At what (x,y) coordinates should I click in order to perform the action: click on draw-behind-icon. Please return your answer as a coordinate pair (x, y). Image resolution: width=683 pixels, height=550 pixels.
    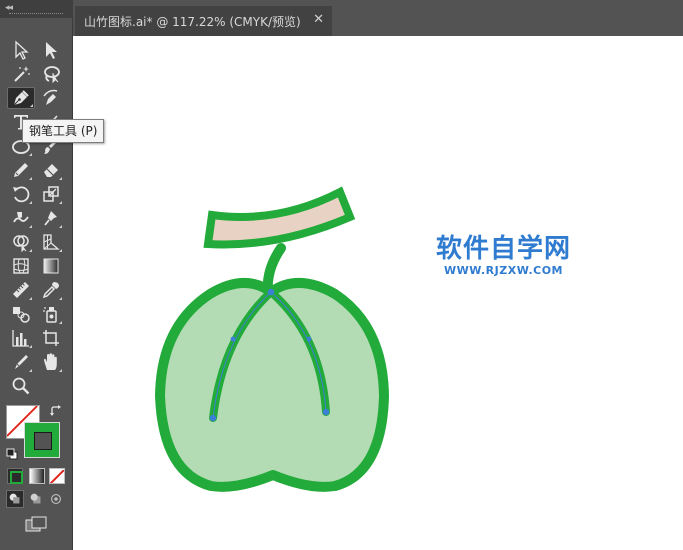
    Looking at the image, I should click on (35, 498).